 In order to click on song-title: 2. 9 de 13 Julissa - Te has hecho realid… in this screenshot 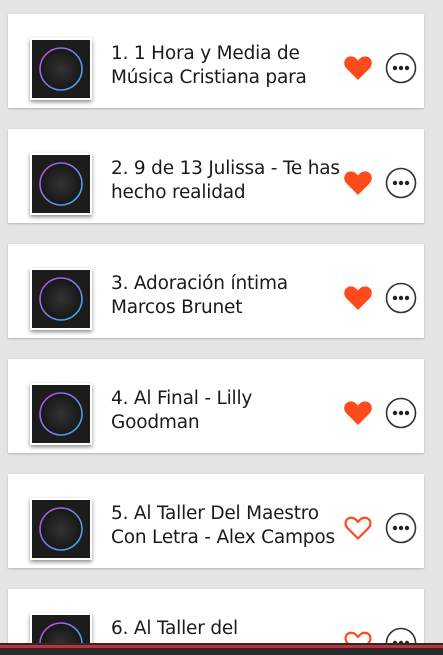, I will do `click(225, 180)`.